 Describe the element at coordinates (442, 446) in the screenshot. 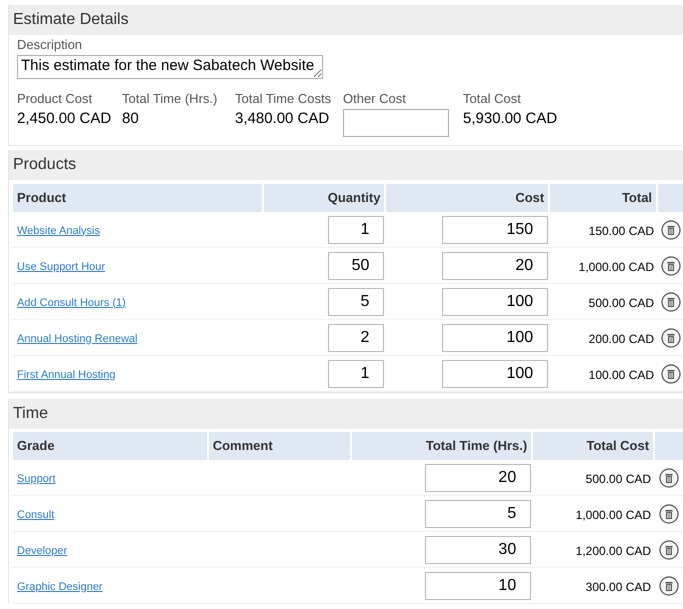

I see `column-header: Total Time (Hrs.)` at that location.